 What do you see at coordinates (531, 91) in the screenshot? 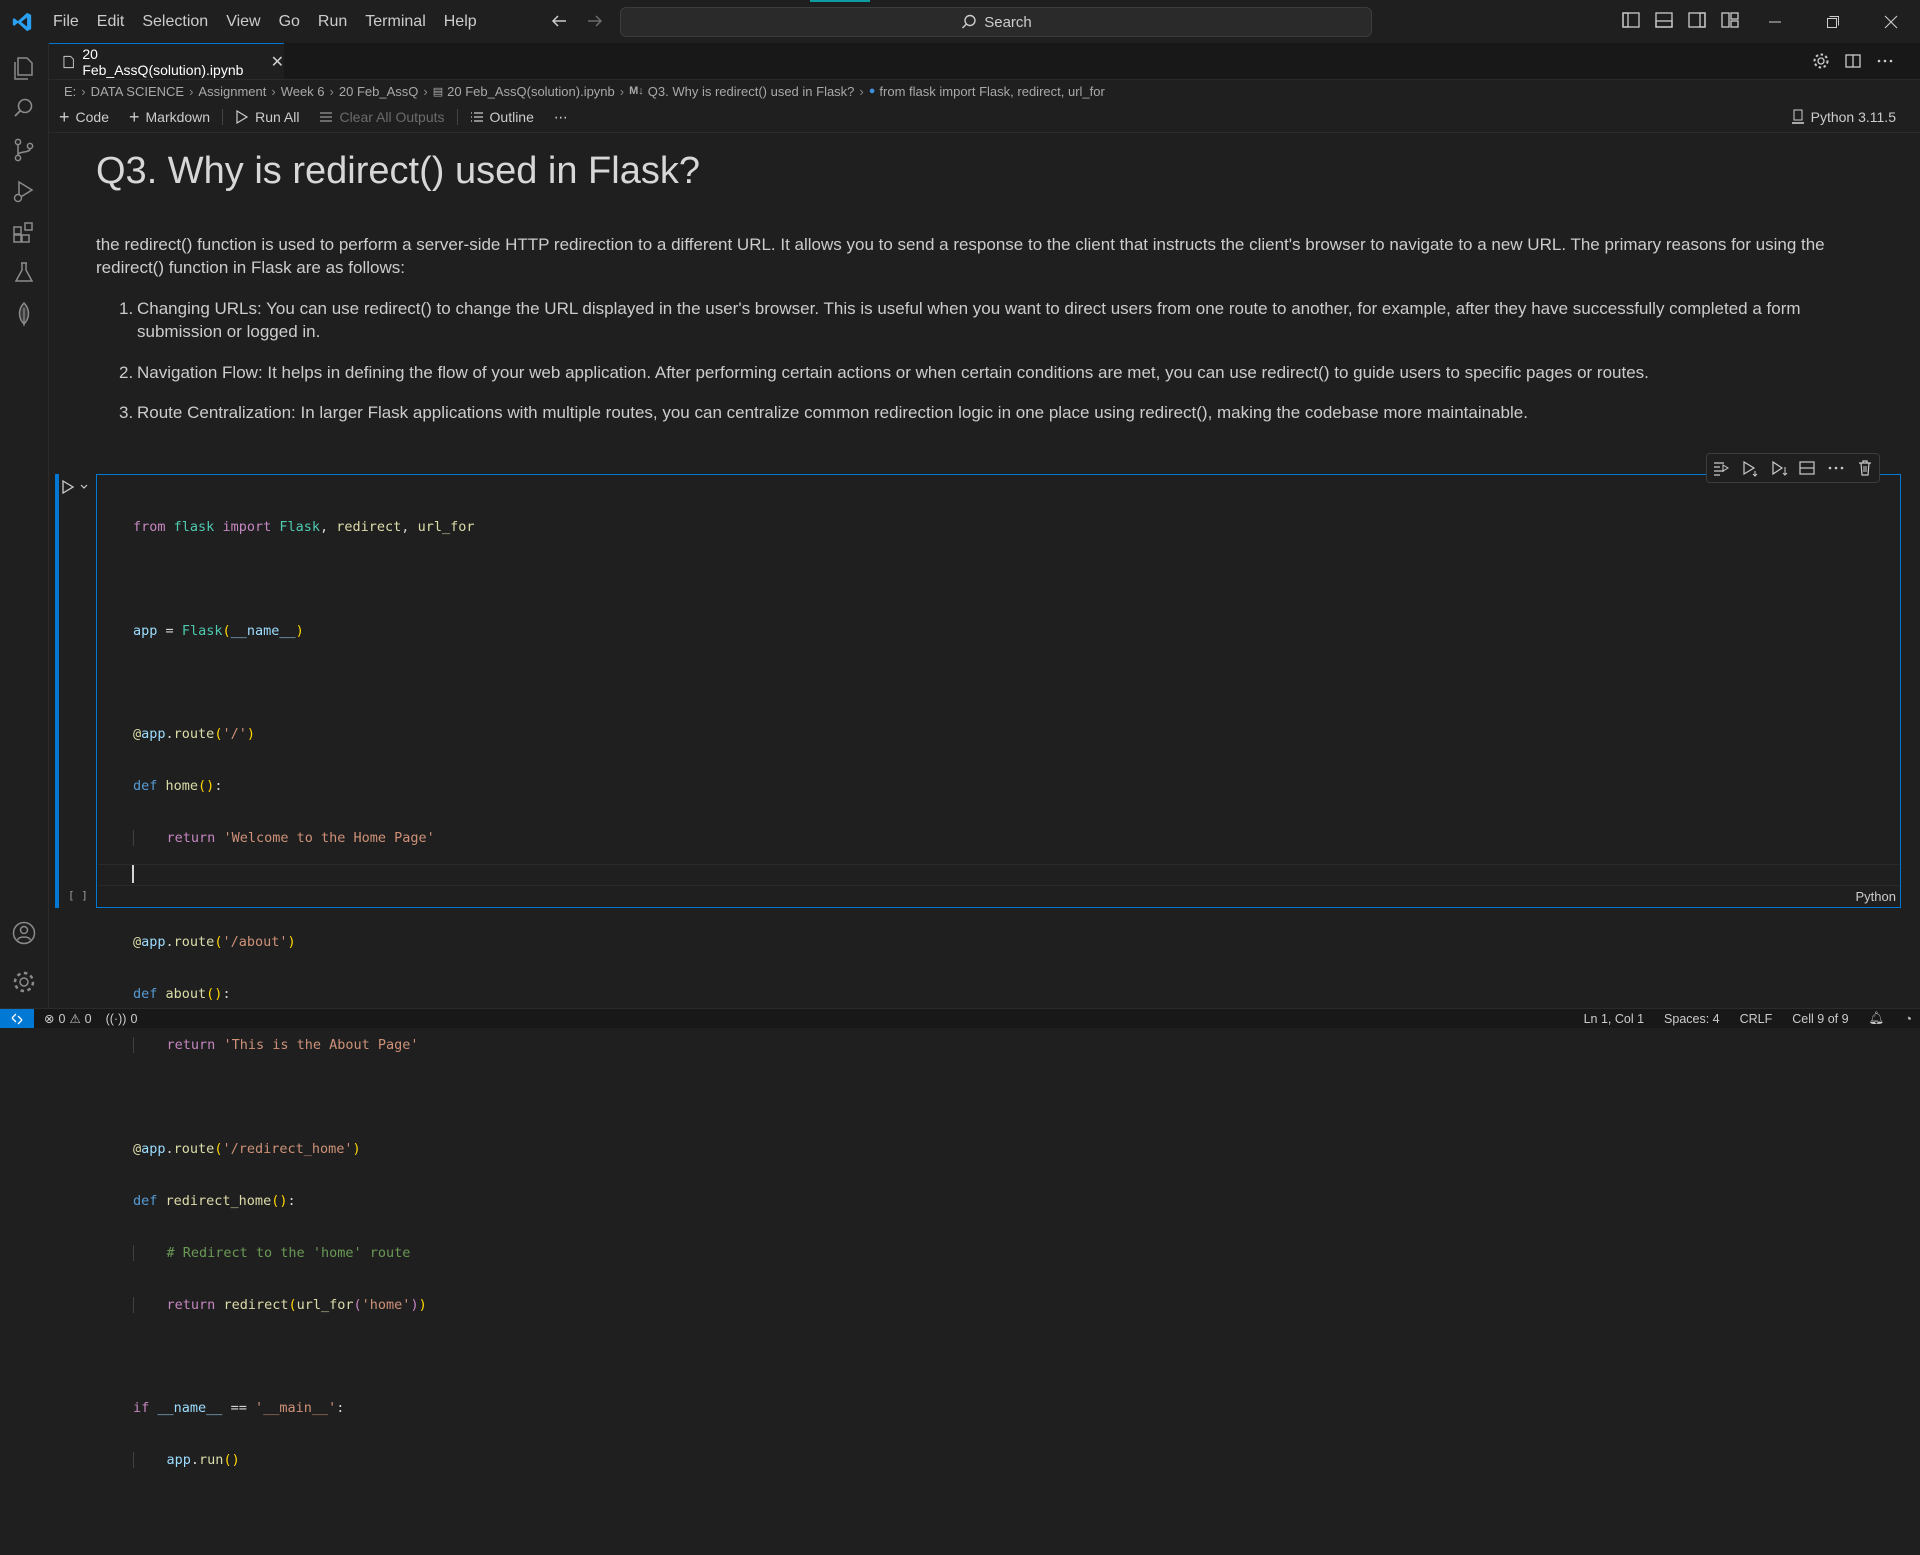
I see `breadcrumb-item: 20 Feb_AssQ(solution).ipynb` at bounding box center [531, 91].